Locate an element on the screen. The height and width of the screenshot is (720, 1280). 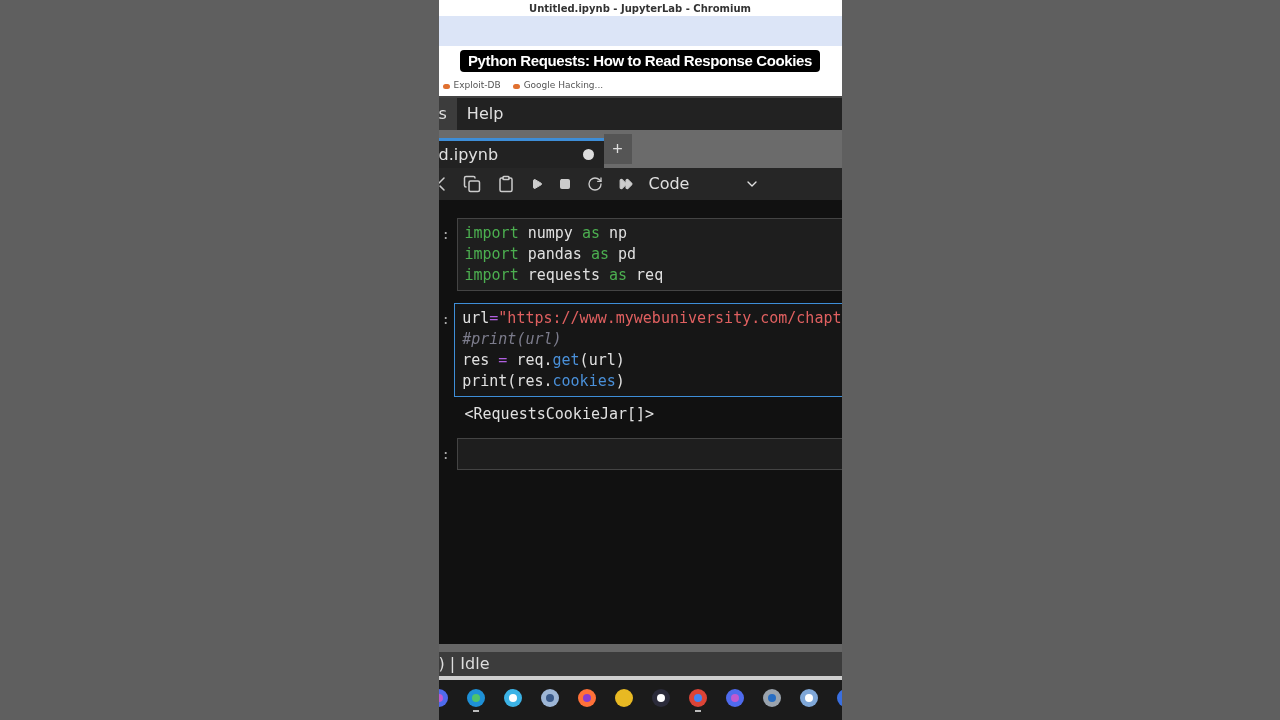
notebook-tab: d.ipynb is located at coordinates (521, 153).